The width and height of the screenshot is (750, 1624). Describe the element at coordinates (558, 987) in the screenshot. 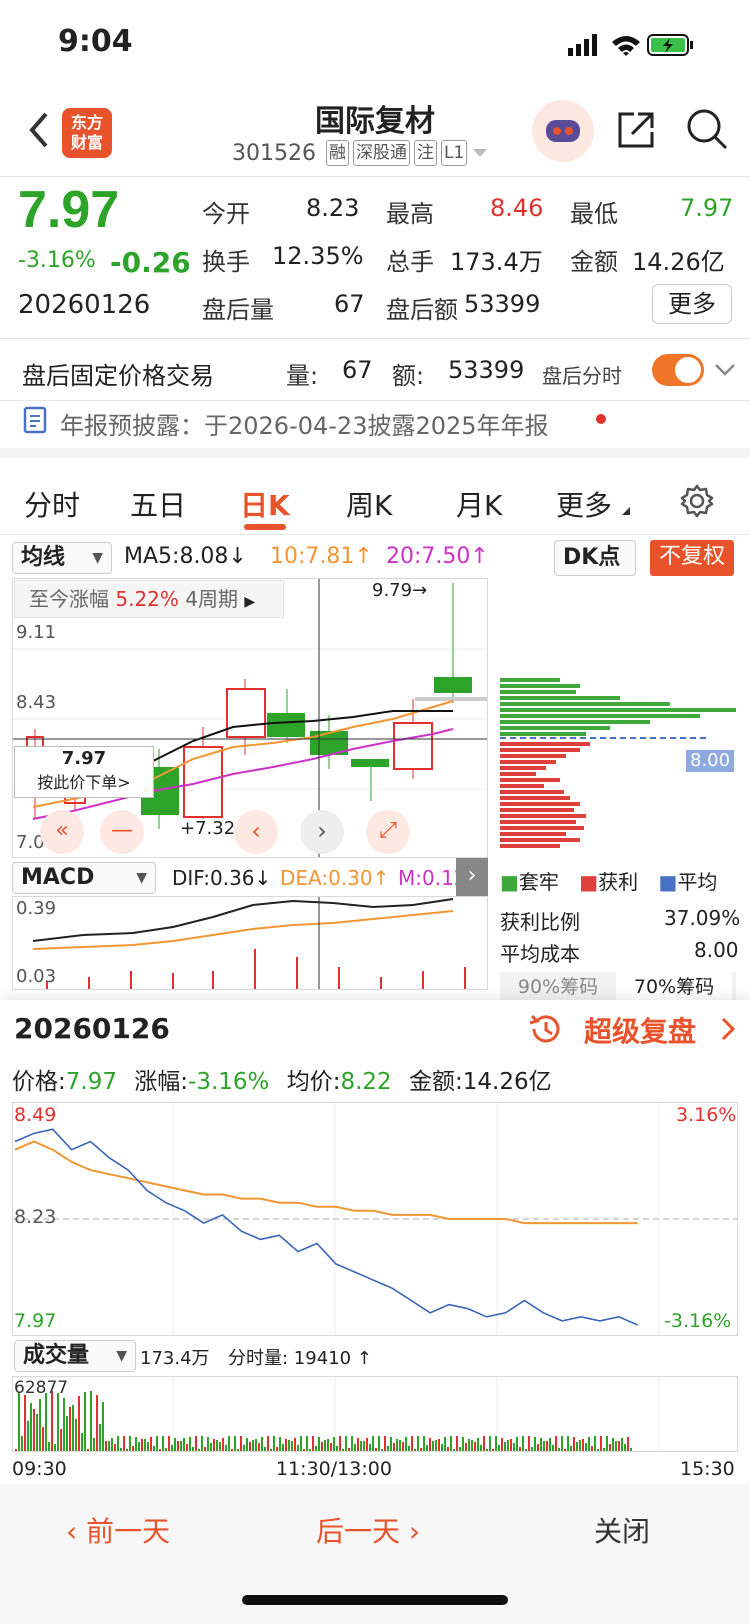

I see `chip-tab-90: 90%筹码` at that location.